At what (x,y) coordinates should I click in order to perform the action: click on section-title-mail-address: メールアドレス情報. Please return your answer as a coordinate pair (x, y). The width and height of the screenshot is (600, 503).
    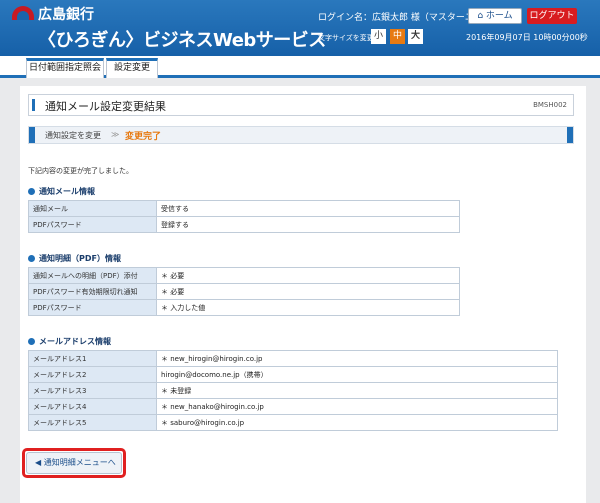
    Looking at the image, I should click on (69, 341).